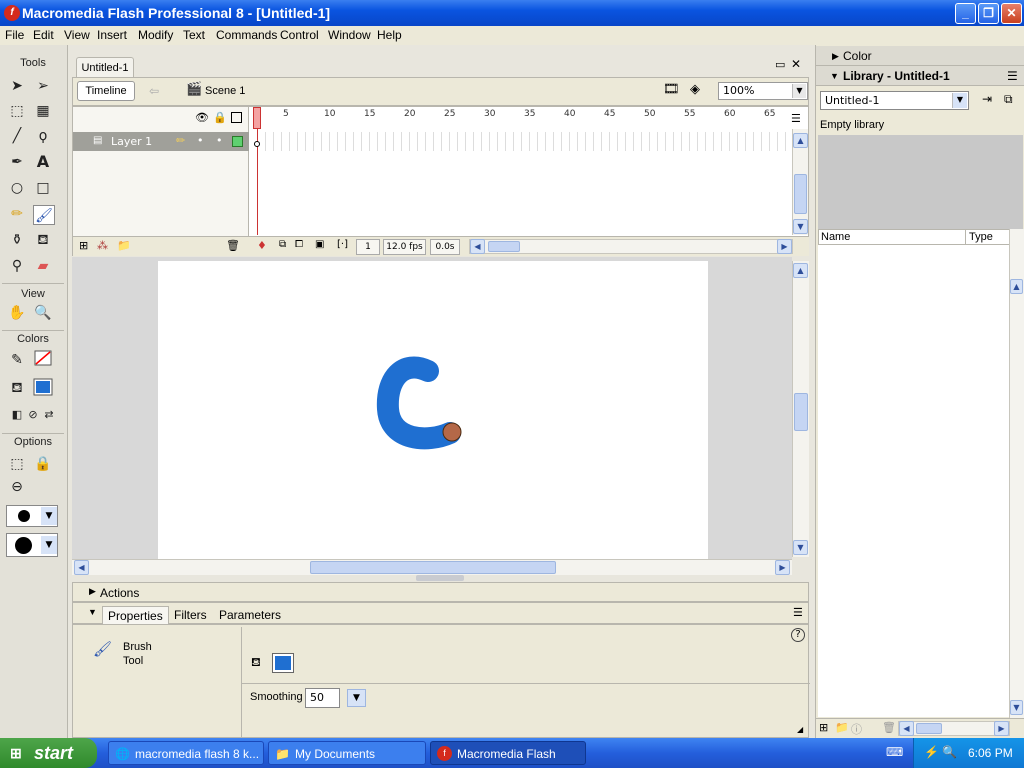 This screenshot has height=768, width=1024. I want to click on frame-area: 1 5 10 15 20 25 30 35 40 45 50 55 60 65, so click(520, 181).